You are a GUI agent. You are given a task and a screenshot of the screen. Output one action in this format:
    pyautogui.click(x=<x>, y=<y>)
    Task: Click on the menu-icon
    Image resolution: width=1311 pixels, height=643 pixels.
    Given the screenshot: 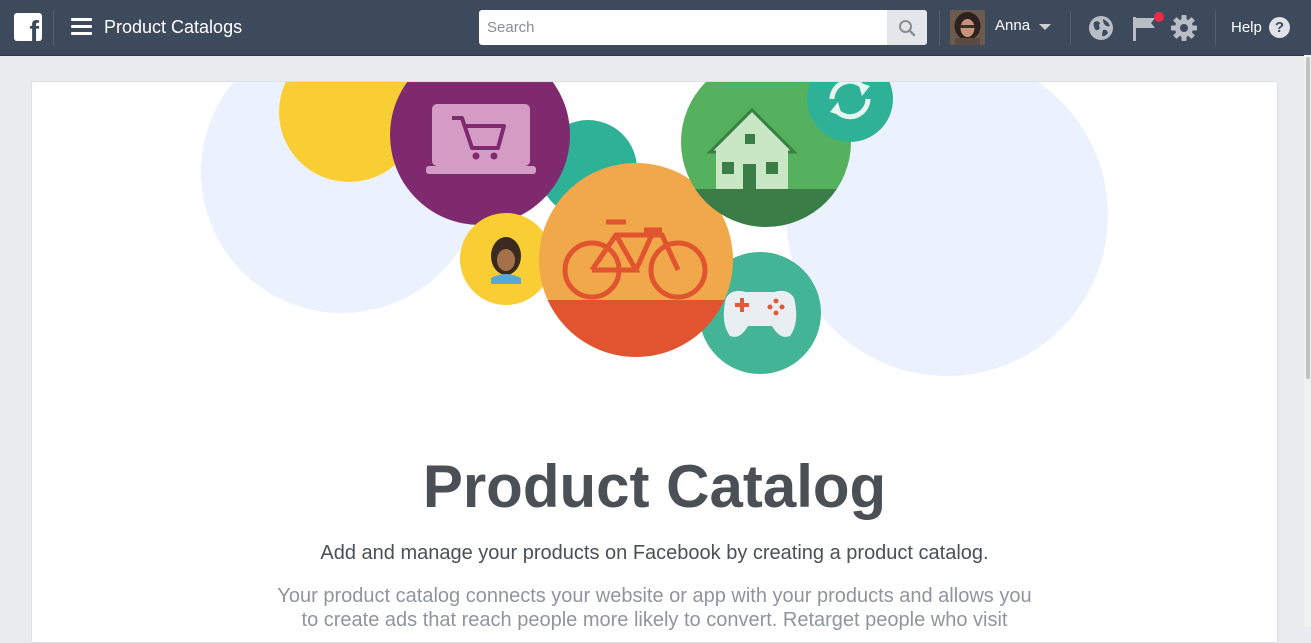 What is the action you would take?
    pyautogui.click(x=81, y=27)
    